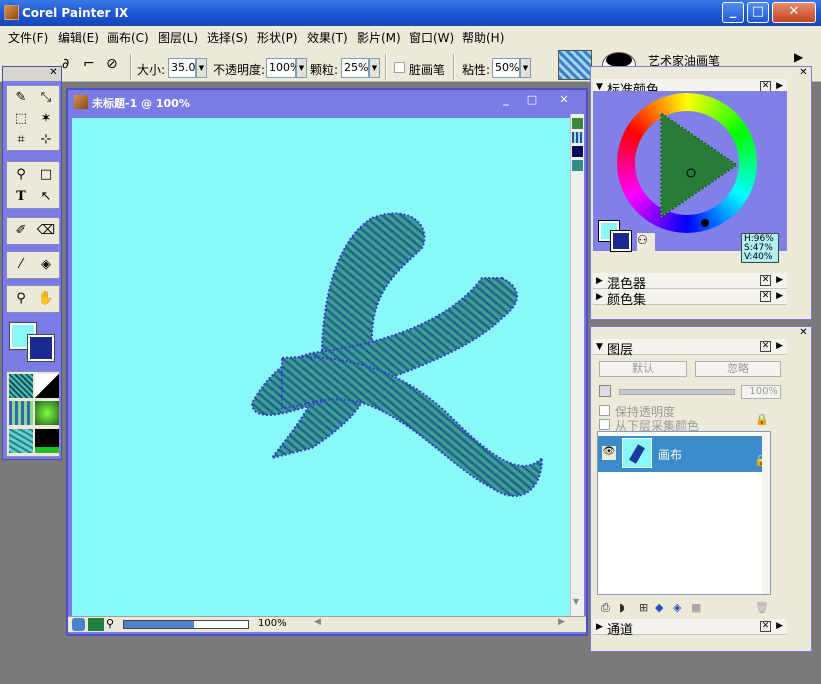 Image resolution: width=821 pixels, height=684 pixels. What do you see at coordinates (46, 119) in the screenshot?
I see `magic-wand-icon: ✶` at bounding box center [46, 119].